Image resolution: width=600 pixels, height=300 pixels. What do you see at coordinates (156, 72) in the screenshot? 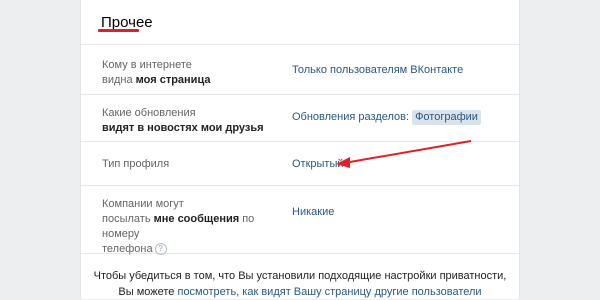
I see `setting-label: Кому в интернете видна моя страница` at bounding box center [156, 72].